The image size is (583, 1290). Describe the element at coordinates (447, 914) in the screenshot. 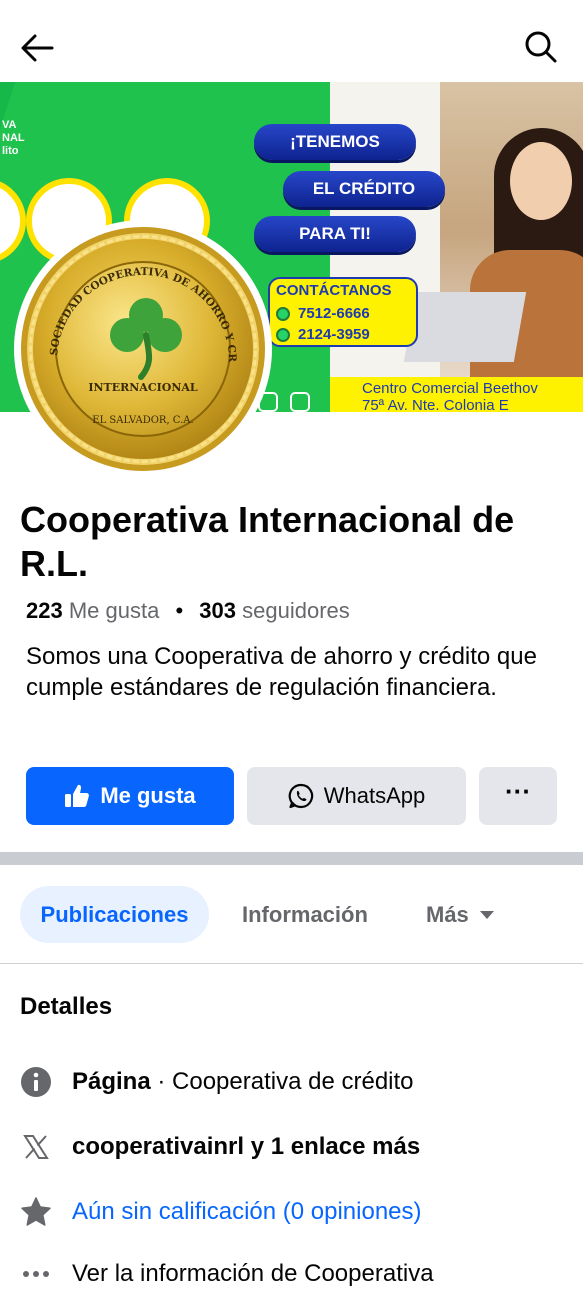

I see `tab-mas-label: Más` at that location.